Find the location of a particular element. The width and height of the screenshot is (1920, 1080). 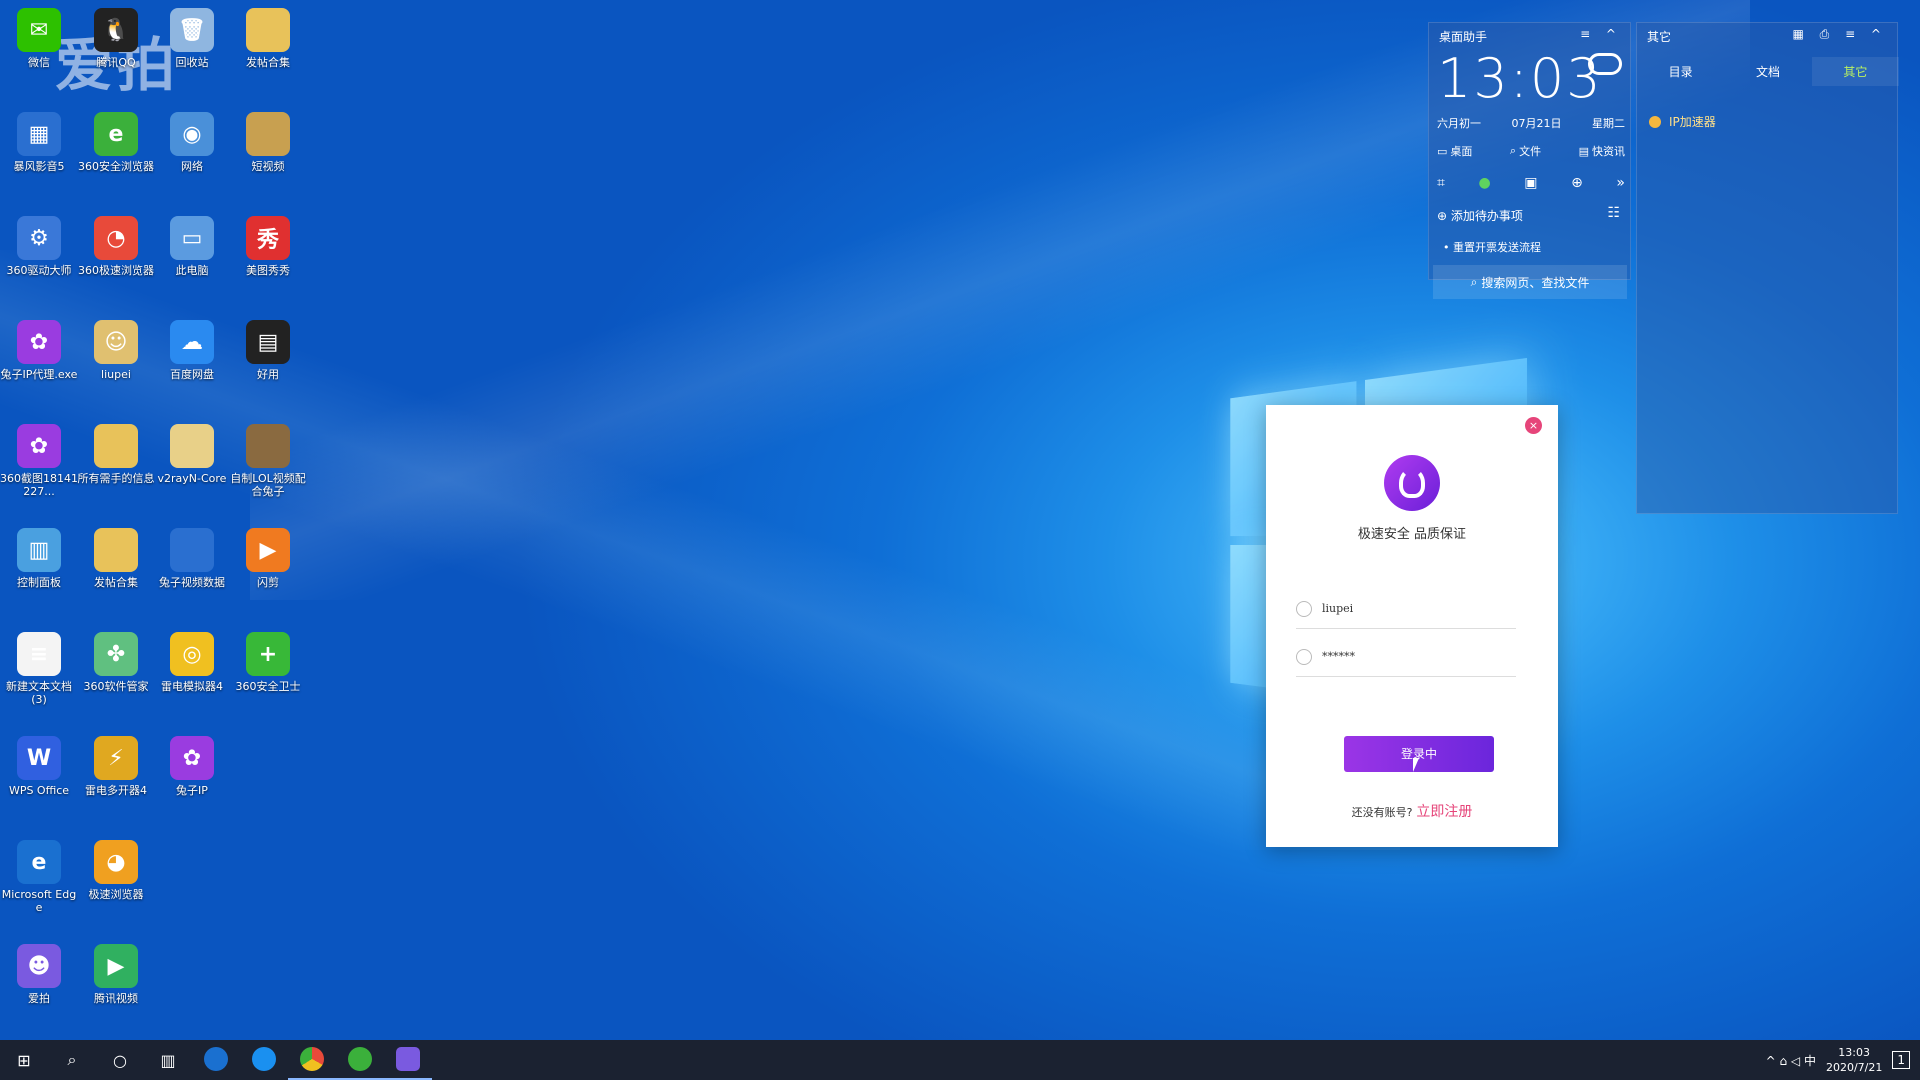

add-todo: ⊕ 添加待办事项 is located at coordinates (1480, 215).